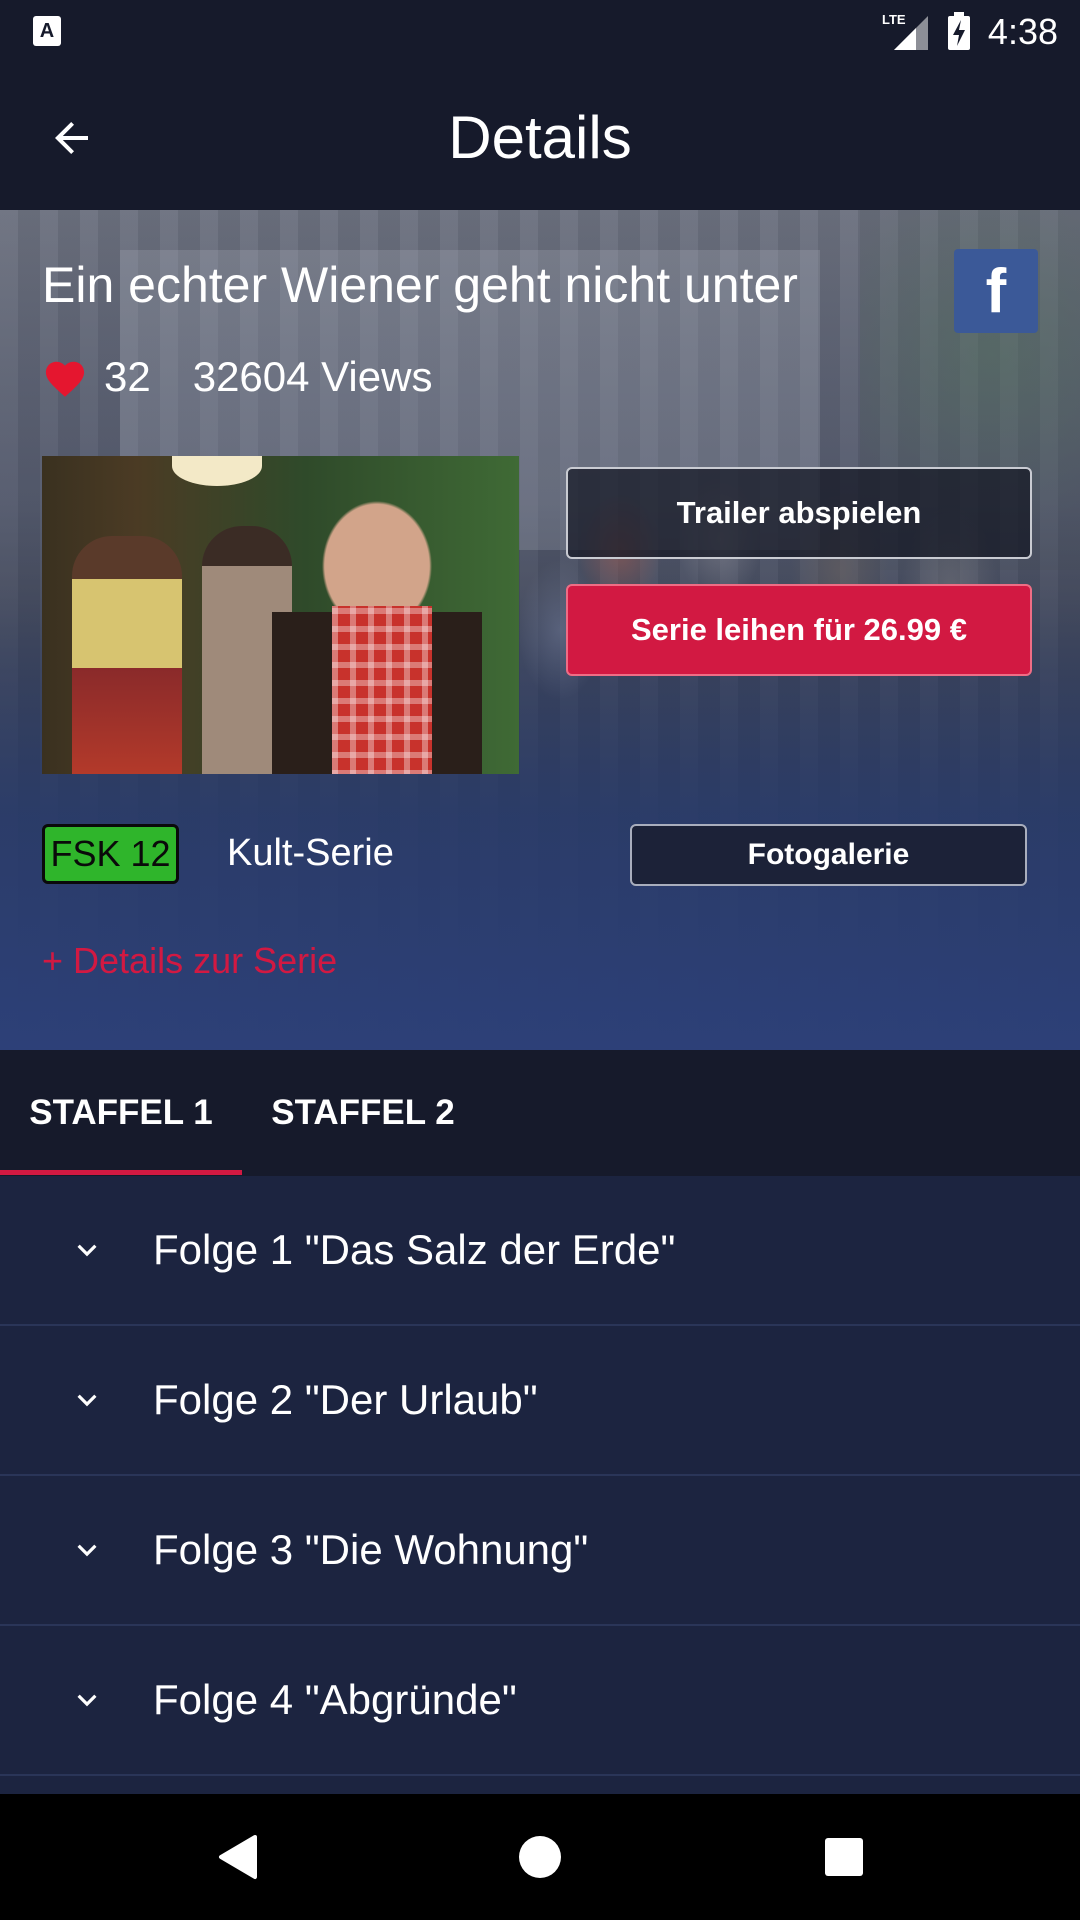  Describe the element at coordinates (121, 1113) in the screenshot. I see `tab-season-1: STAFFEL 1` at that location.